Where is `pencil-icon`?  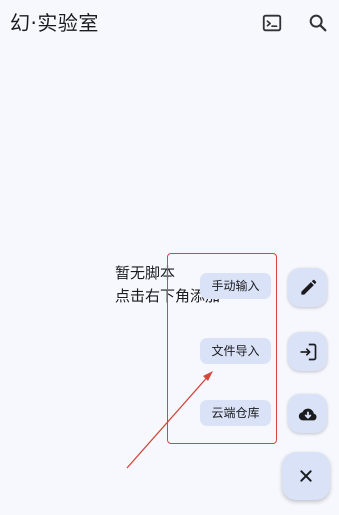 pencil-icon is located at coordinates (308, 287).